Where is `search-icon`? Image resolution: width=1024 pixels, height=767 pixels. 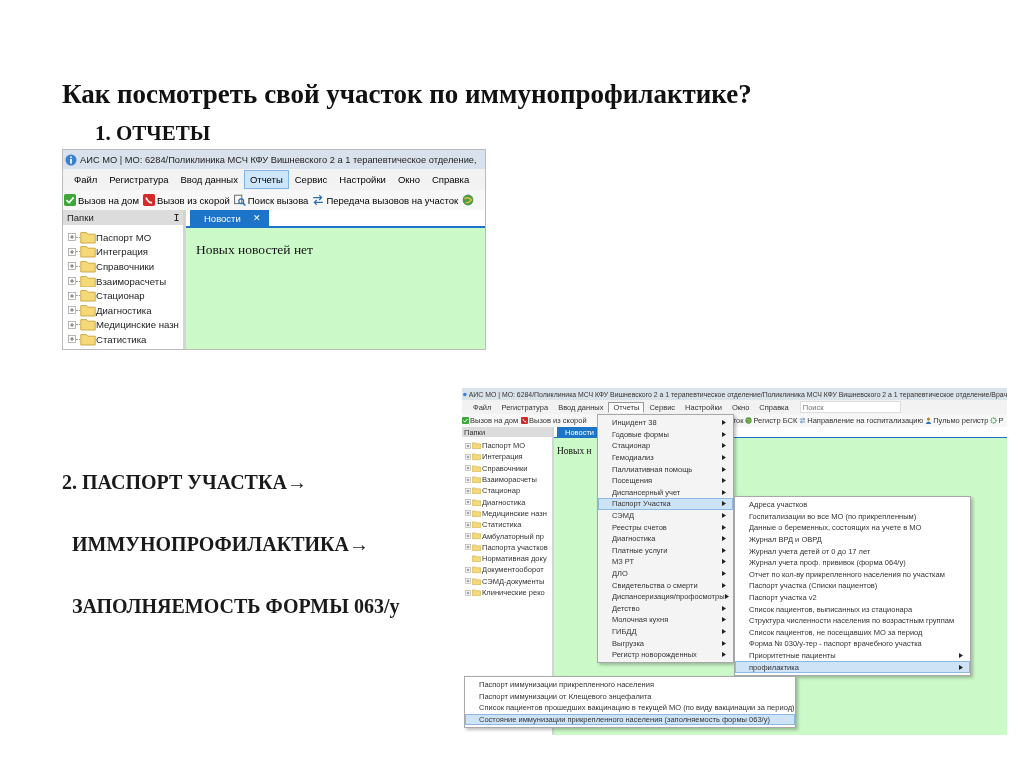 search-icon is located at coordinates (239, 200).